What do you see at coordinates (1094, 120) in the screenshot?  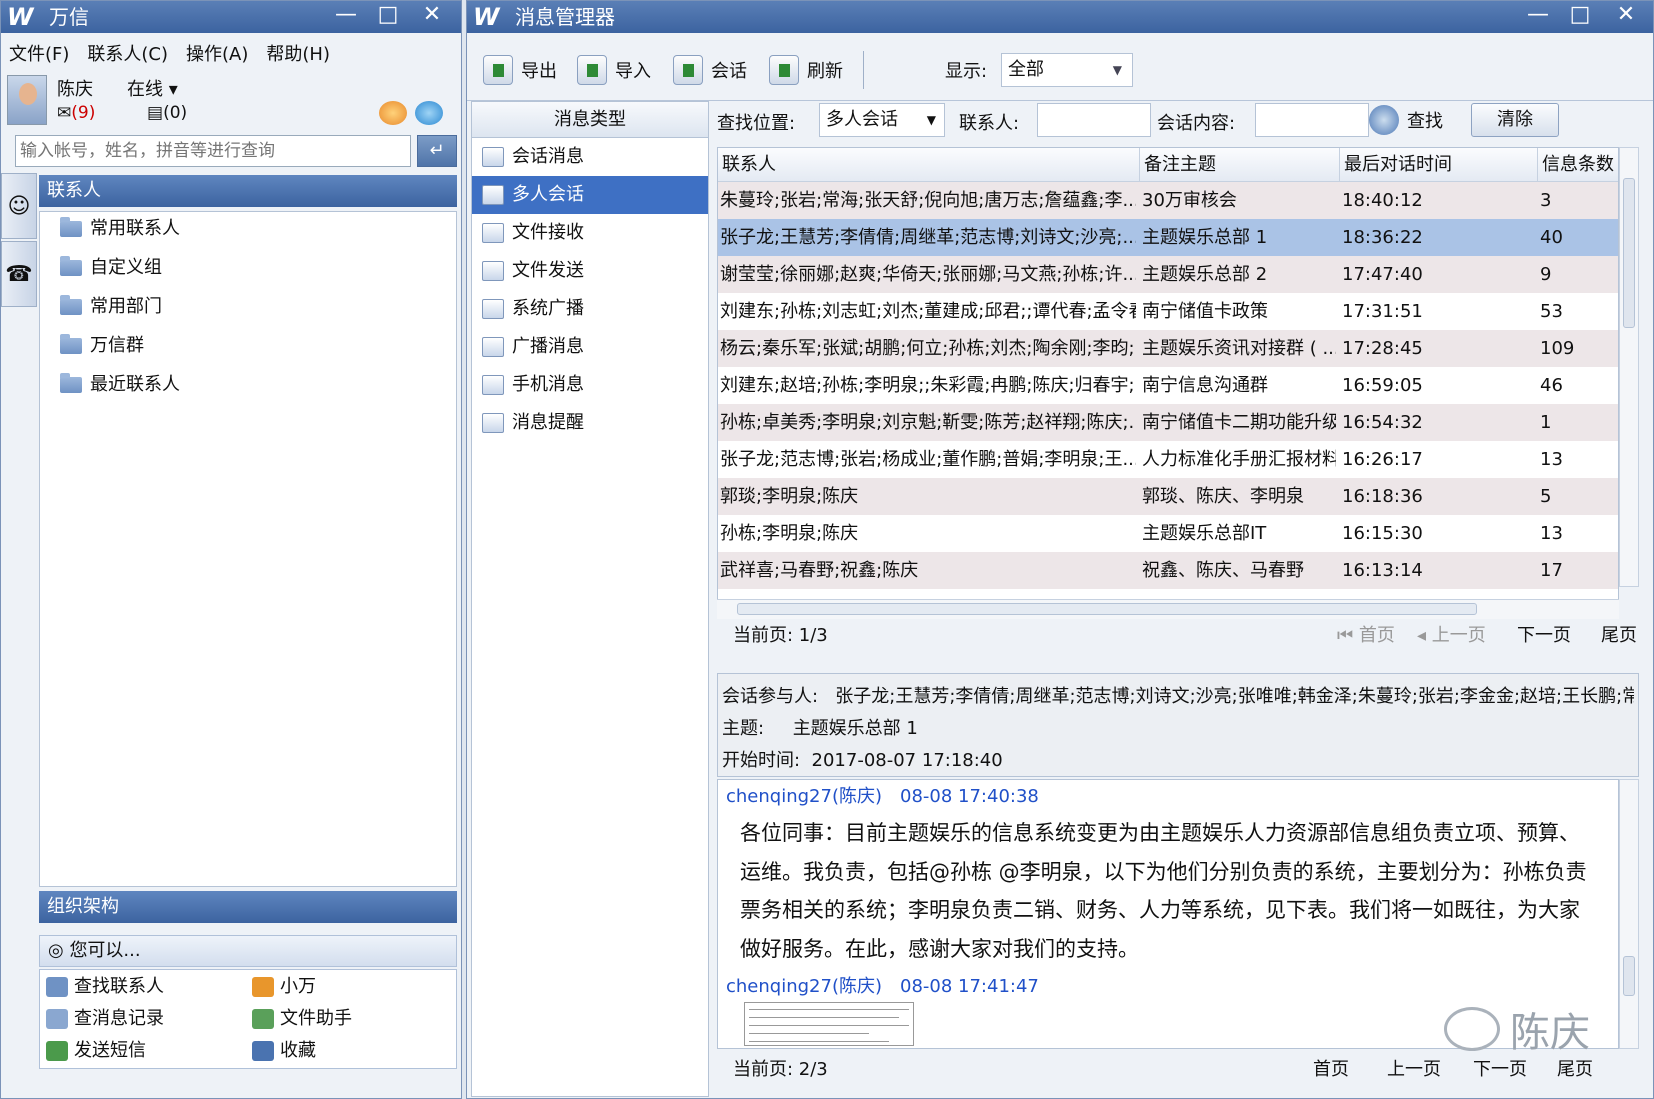 I see `contact-input` at bounding box center [1094, 120].